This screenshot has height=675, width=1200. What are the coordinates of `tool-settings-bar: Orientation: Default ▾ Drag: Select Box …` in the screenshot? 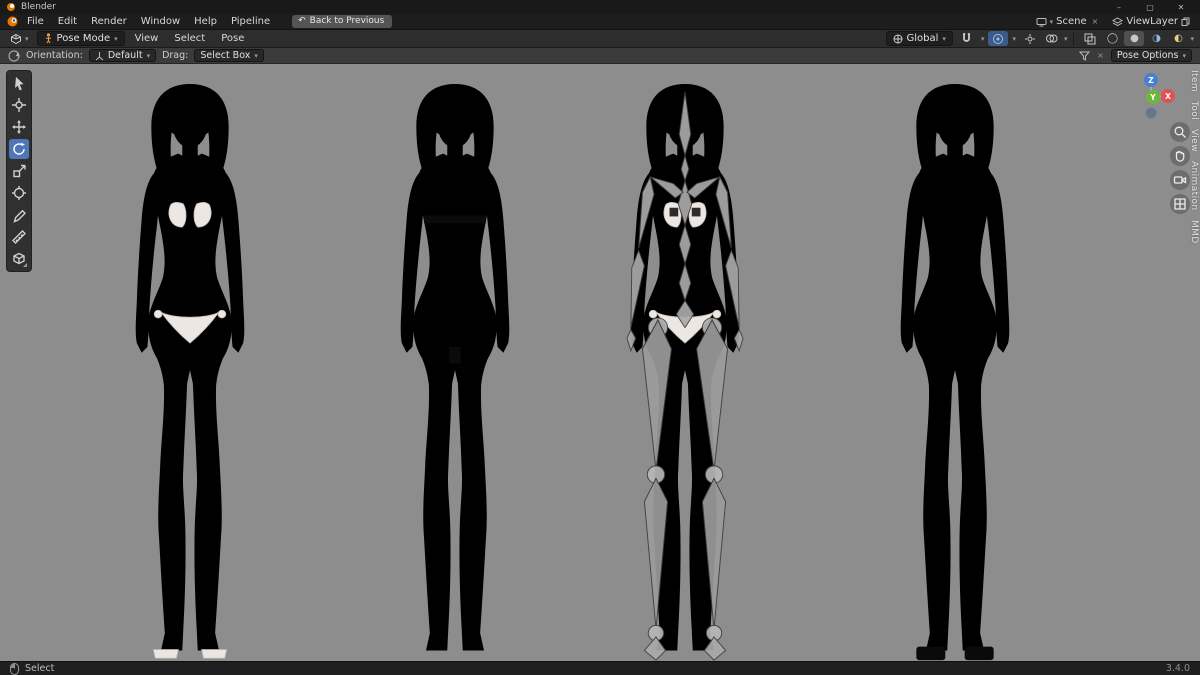 It's located at (600, 56).